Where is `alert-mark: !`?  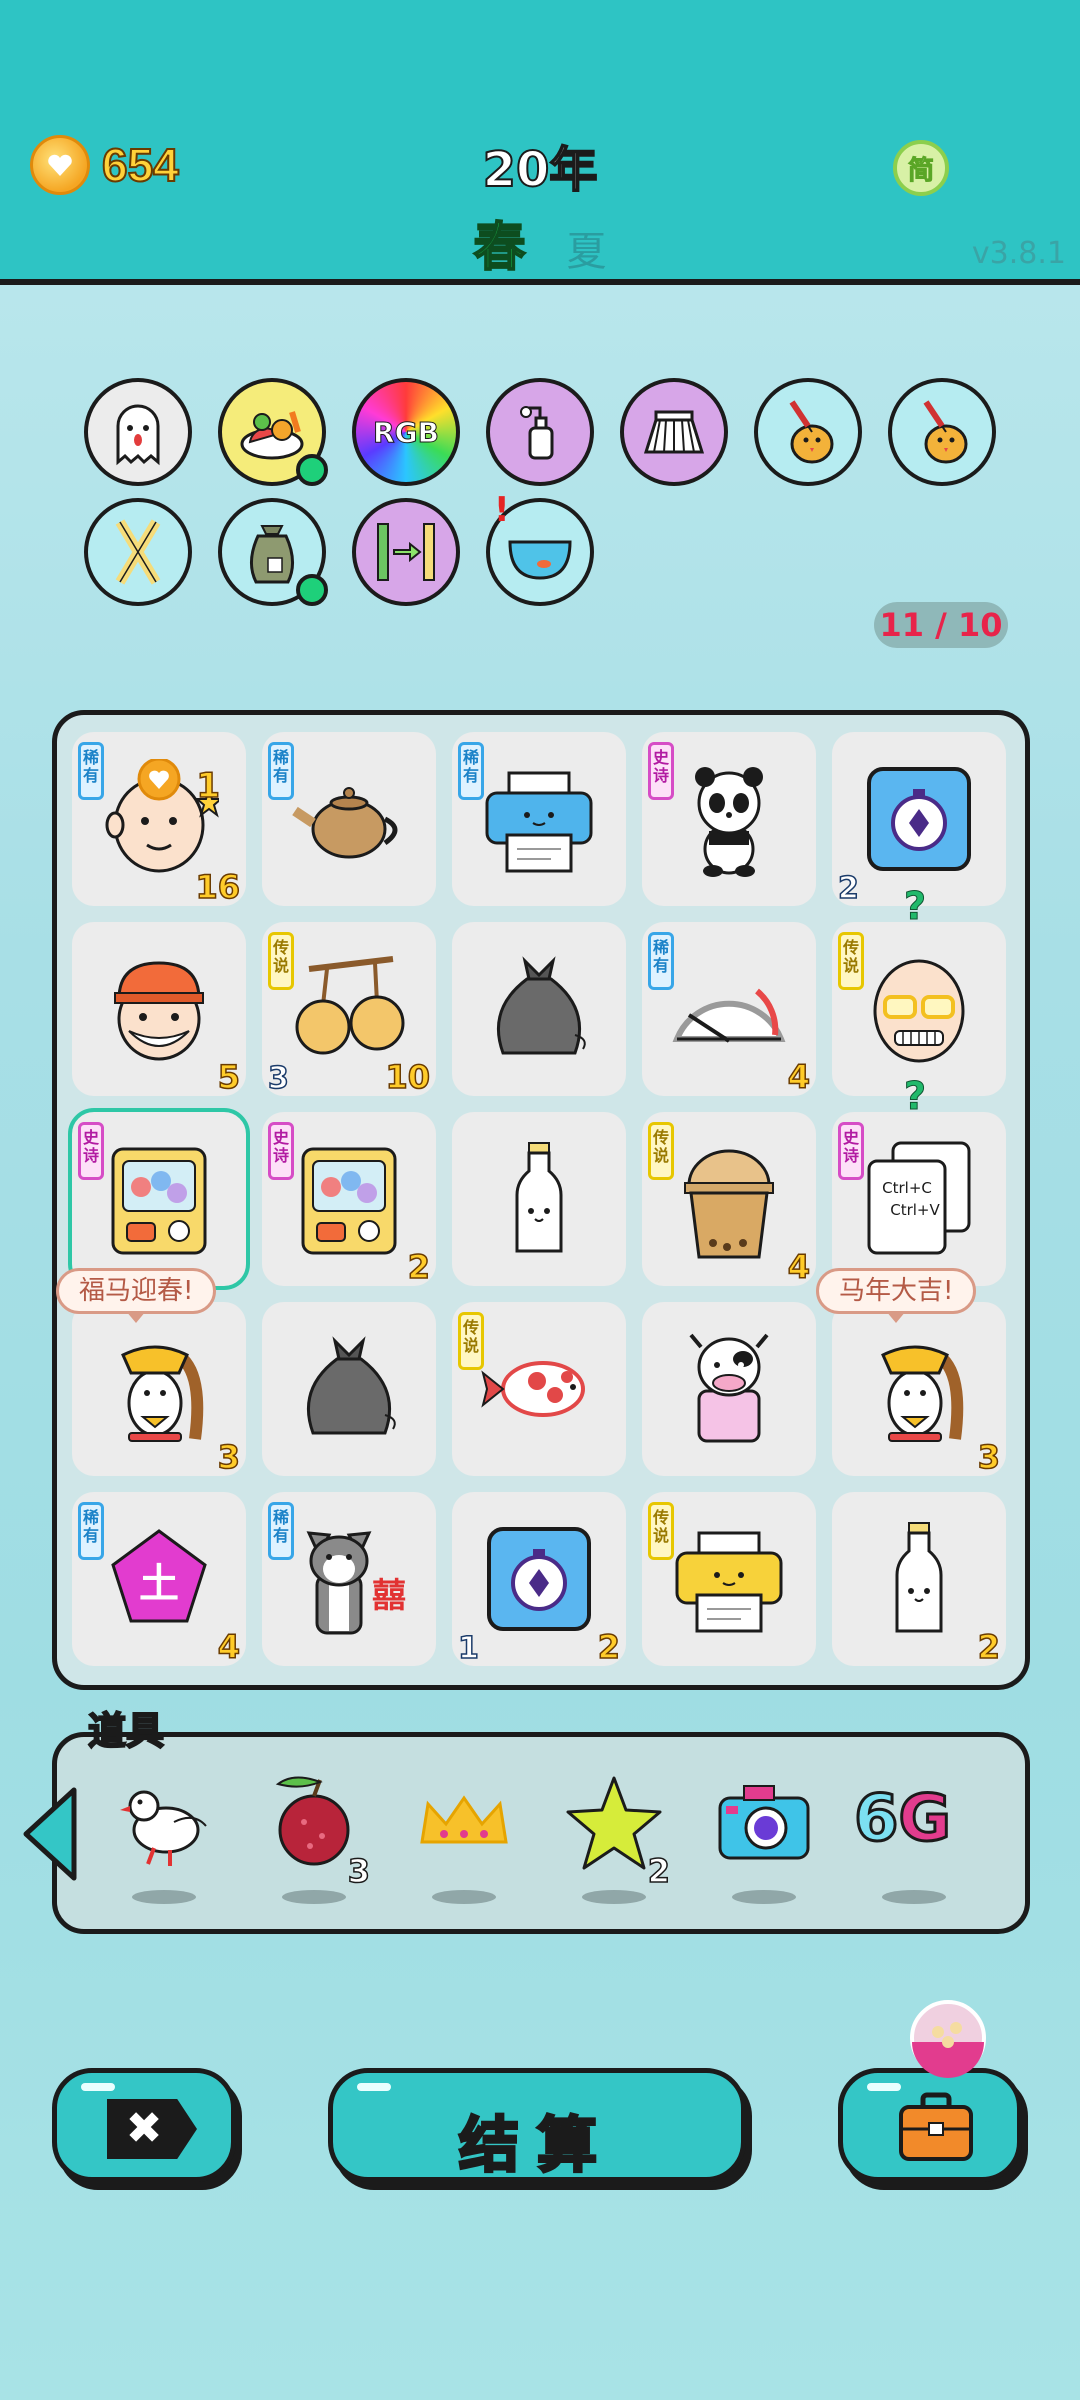
alert-mark: ! is located at coordinates (502, 510).